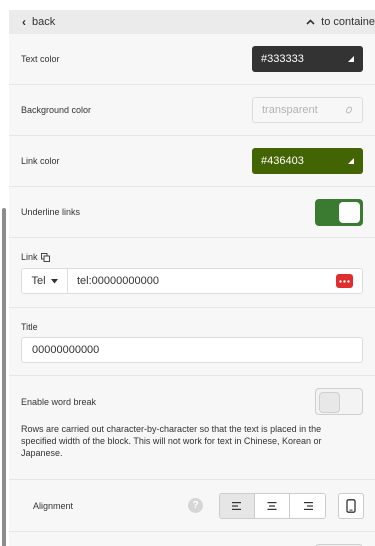 Image resolution: width=375 pixels, height=546 pixels. I want to click on eraser-icon, so click(349, 110).